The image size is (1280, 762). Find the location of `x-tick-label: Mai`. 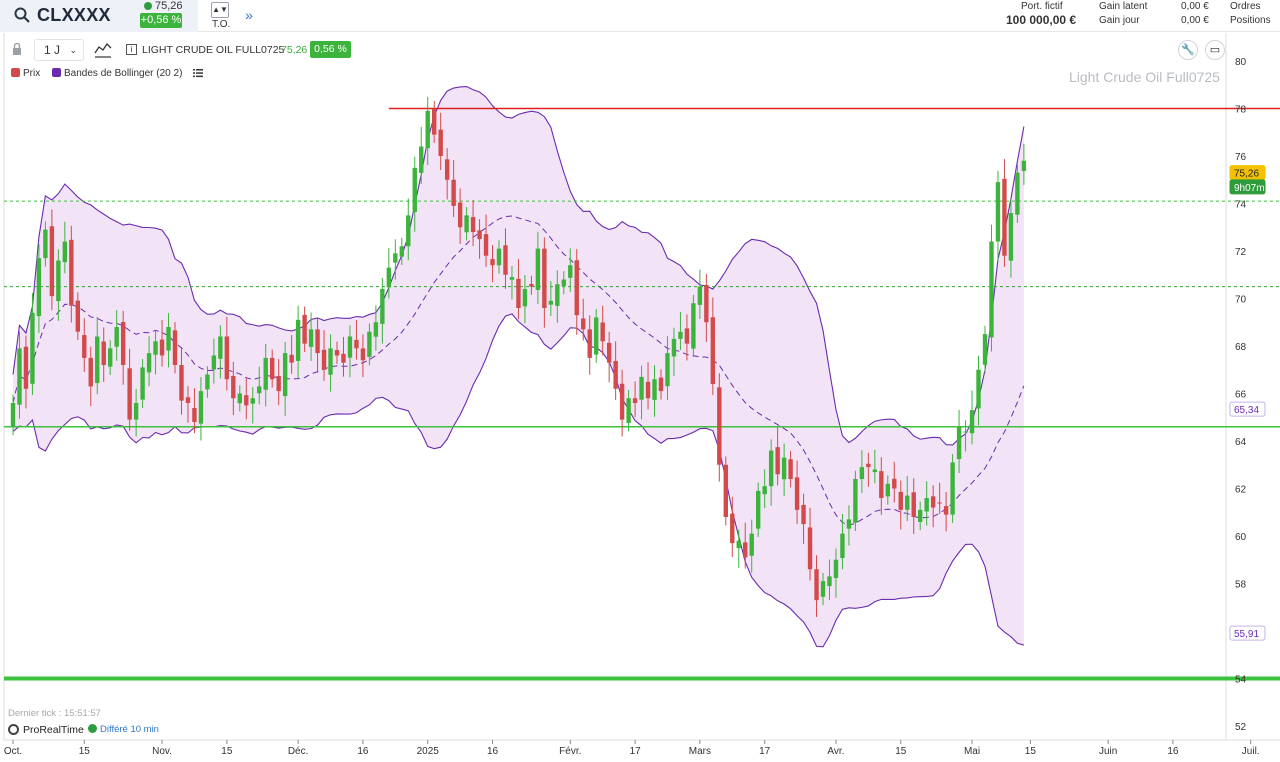

x-tick-label: Mai is located at coordinates (972, 751).